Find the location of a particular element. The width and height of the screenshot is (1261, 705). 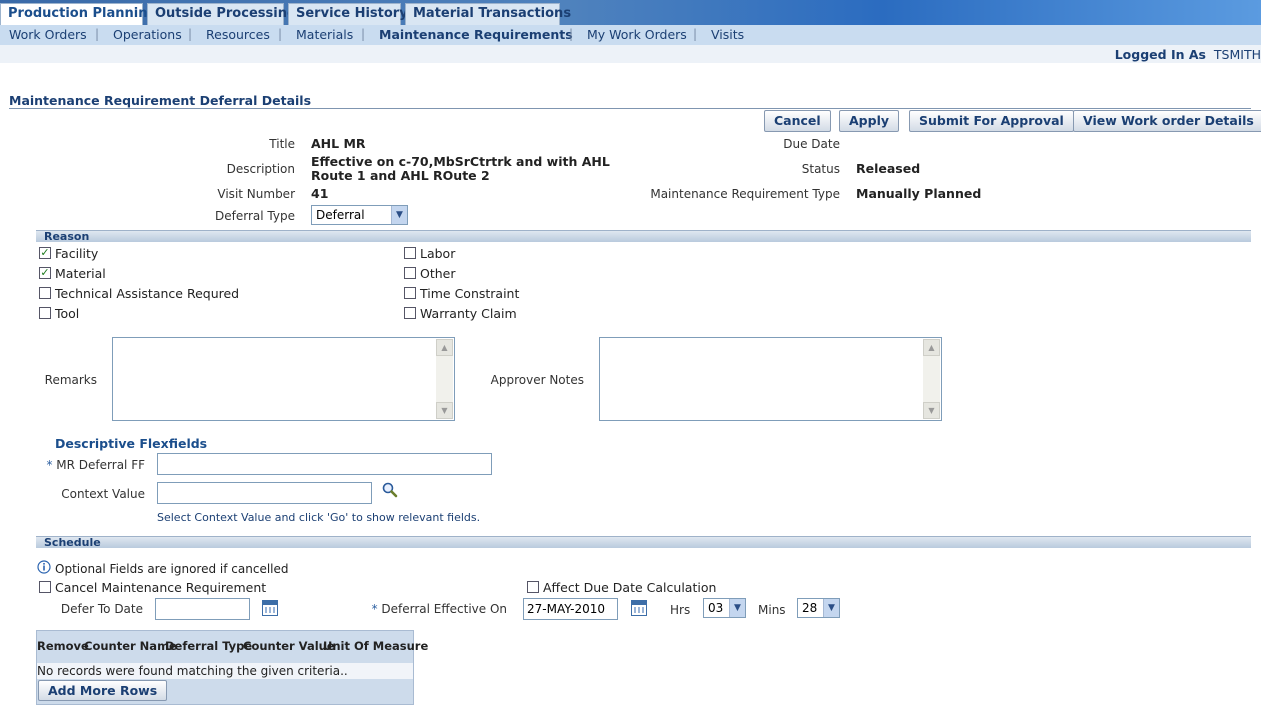

subnav-resources: Resources is located at coordinates (238, 34).